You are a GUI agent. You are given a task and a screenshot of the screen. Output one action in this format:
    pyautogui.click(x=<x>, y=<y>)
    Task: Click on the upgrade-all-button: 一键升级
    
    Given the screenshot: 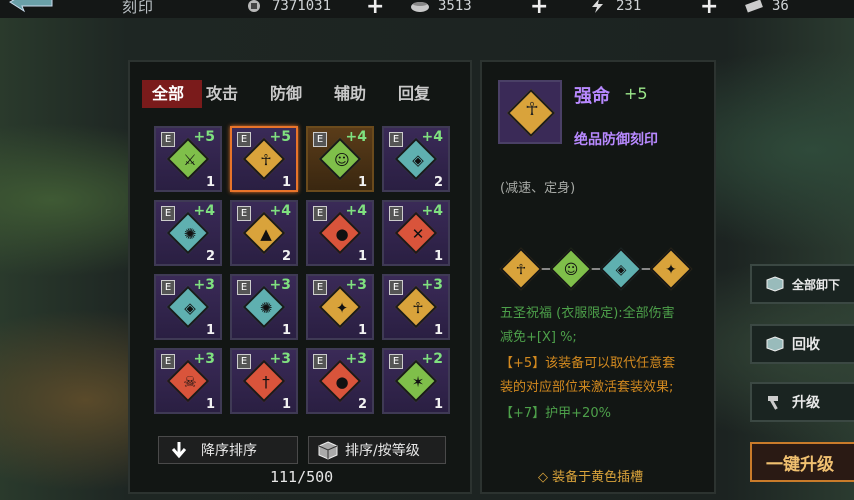 What is the action you would take?
    pyautogui.click(x=802, y=462)
    